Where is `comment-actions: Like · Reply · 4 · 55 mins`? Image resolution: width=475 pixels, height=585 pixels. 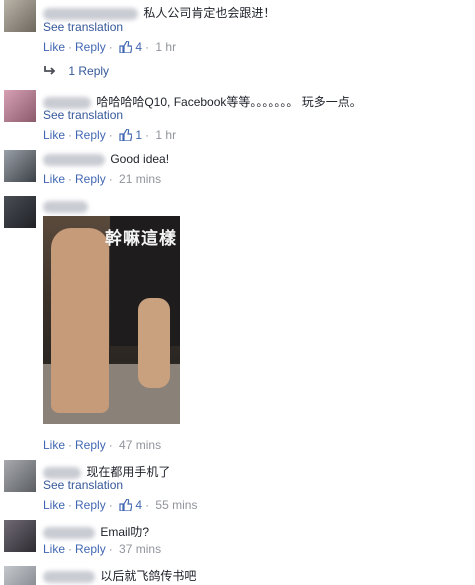
comment-actions: Like · Reply · 4 · 55 mins is located at coordinates (120, 505).